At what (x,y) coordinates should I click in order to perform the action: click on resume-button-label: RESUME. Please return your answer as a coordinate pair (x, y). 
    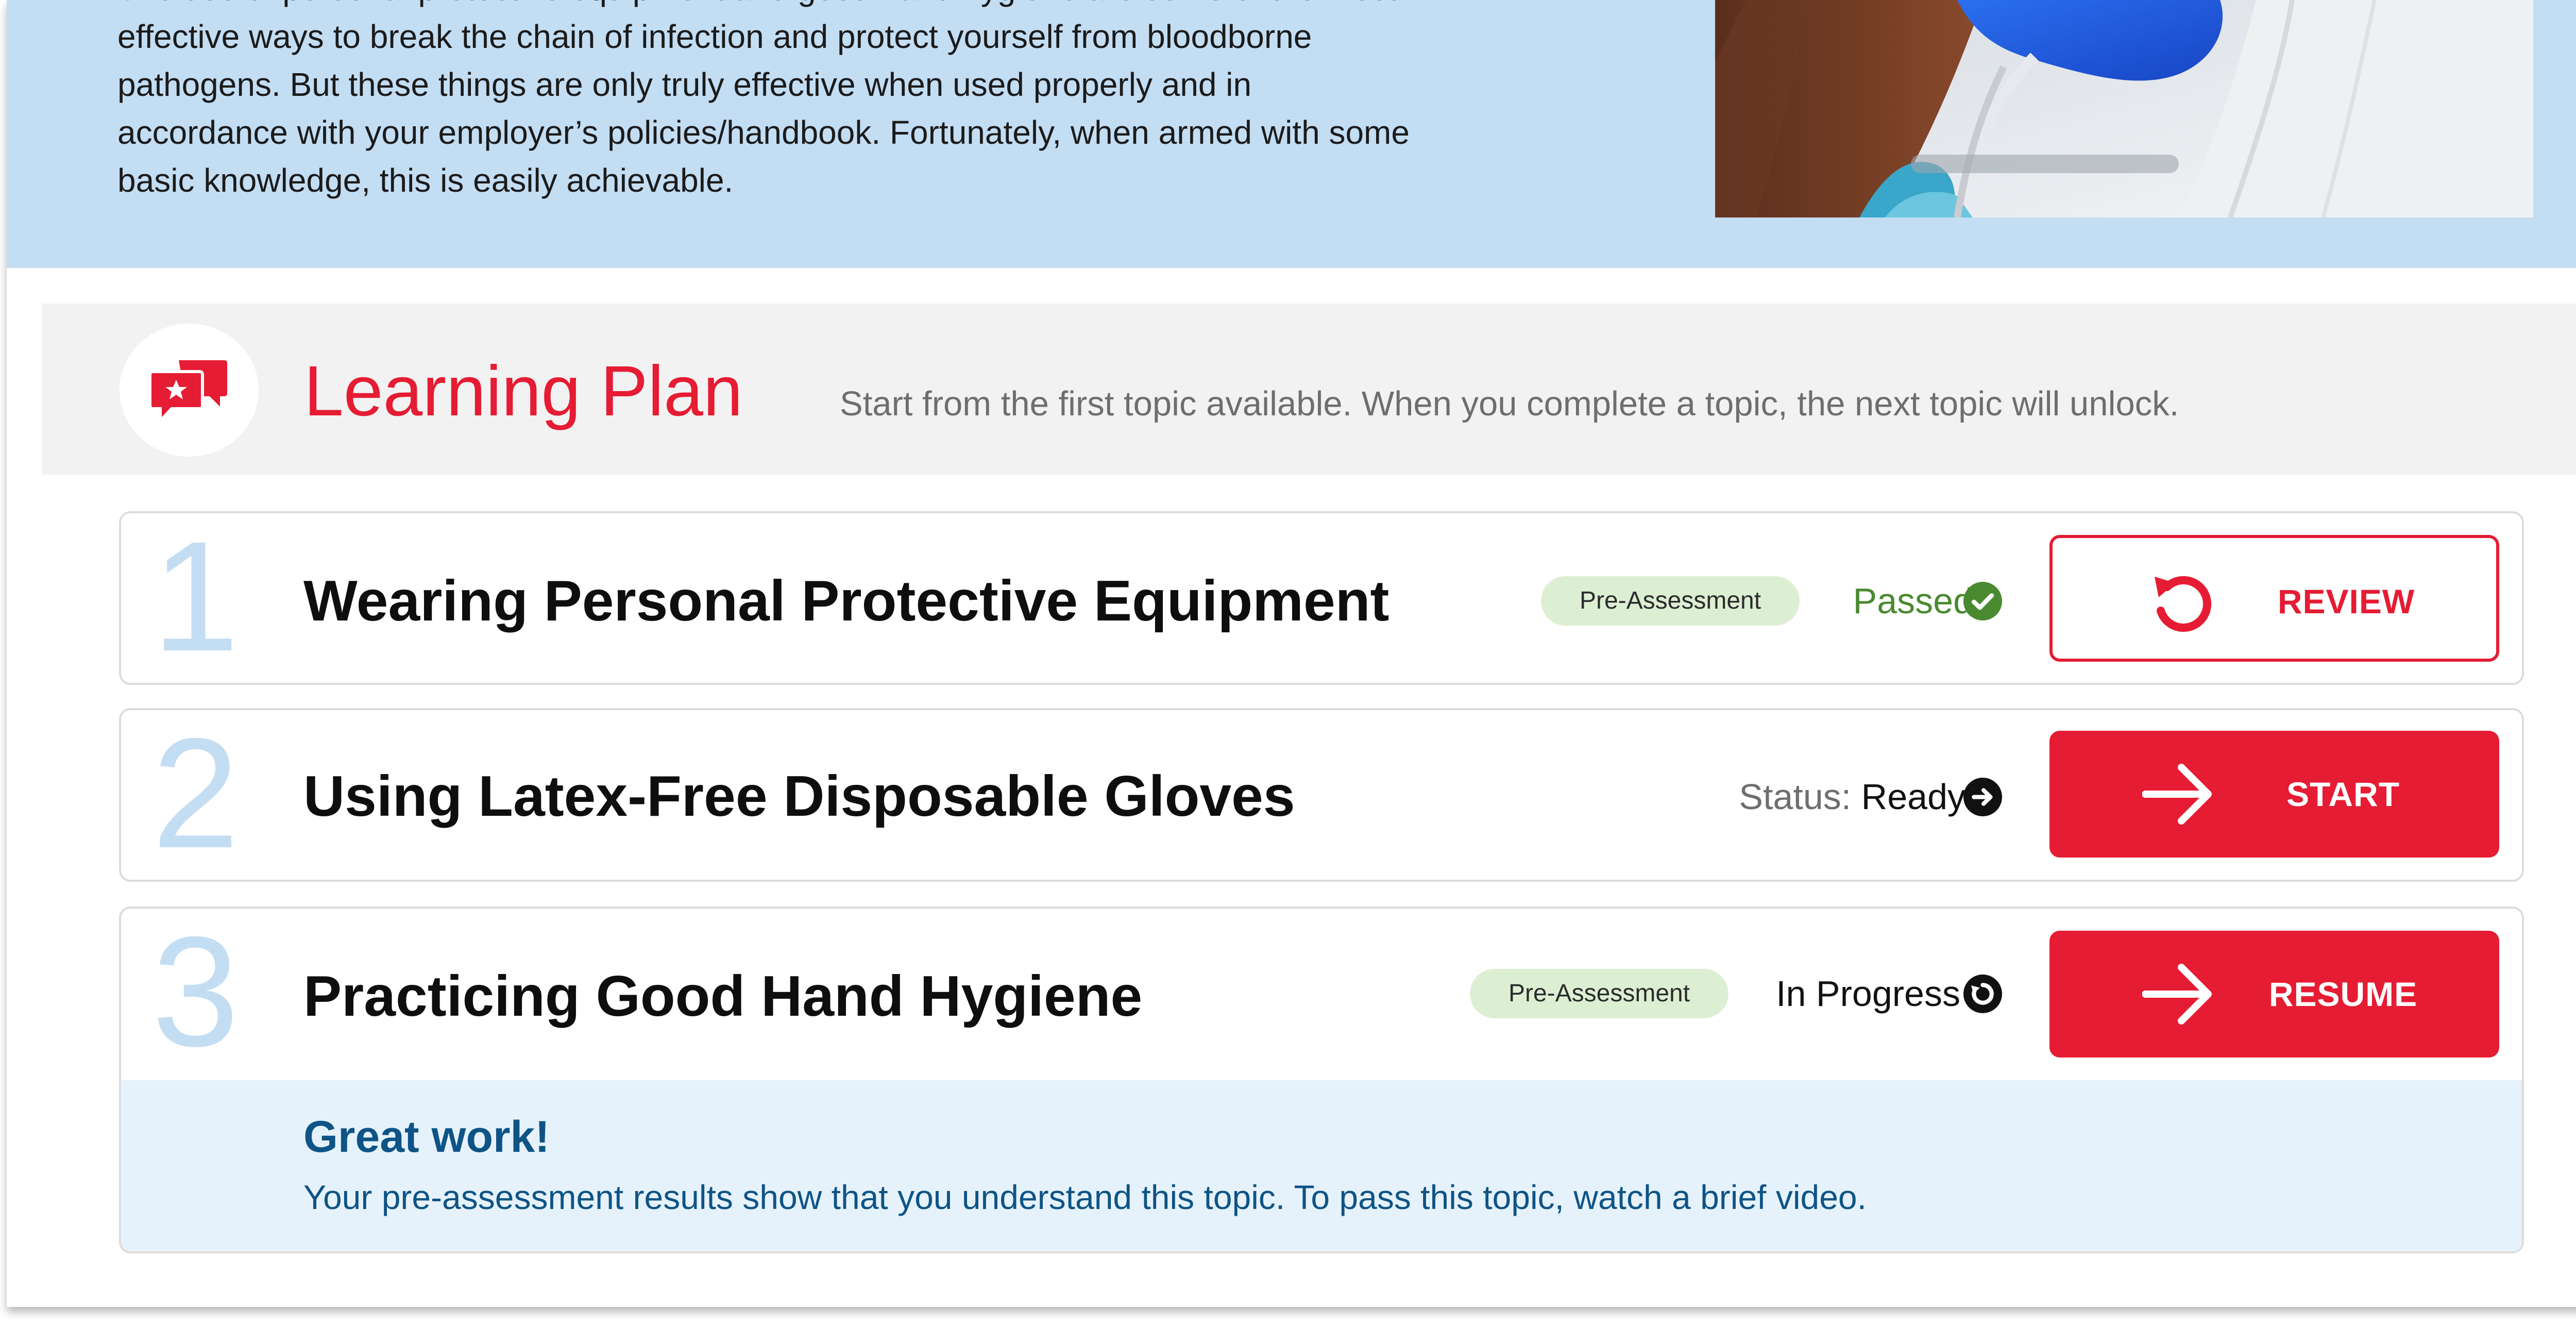
    Looking at the image, I should click on (2343, 994).